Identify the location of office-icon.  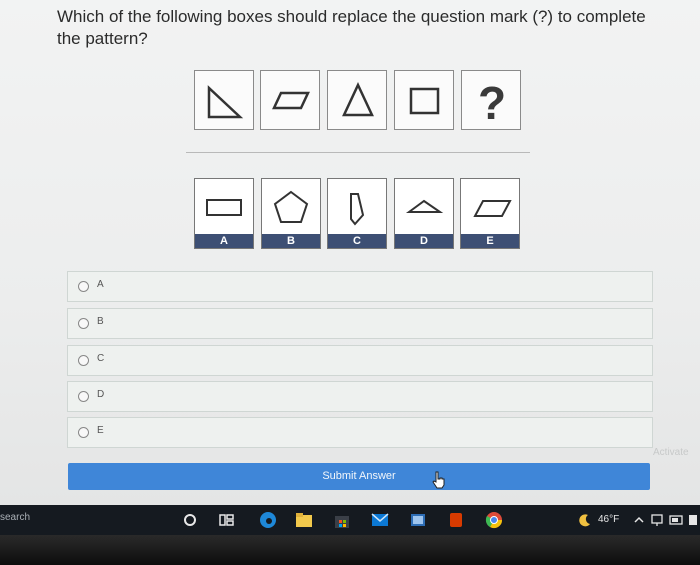
(456, 520).